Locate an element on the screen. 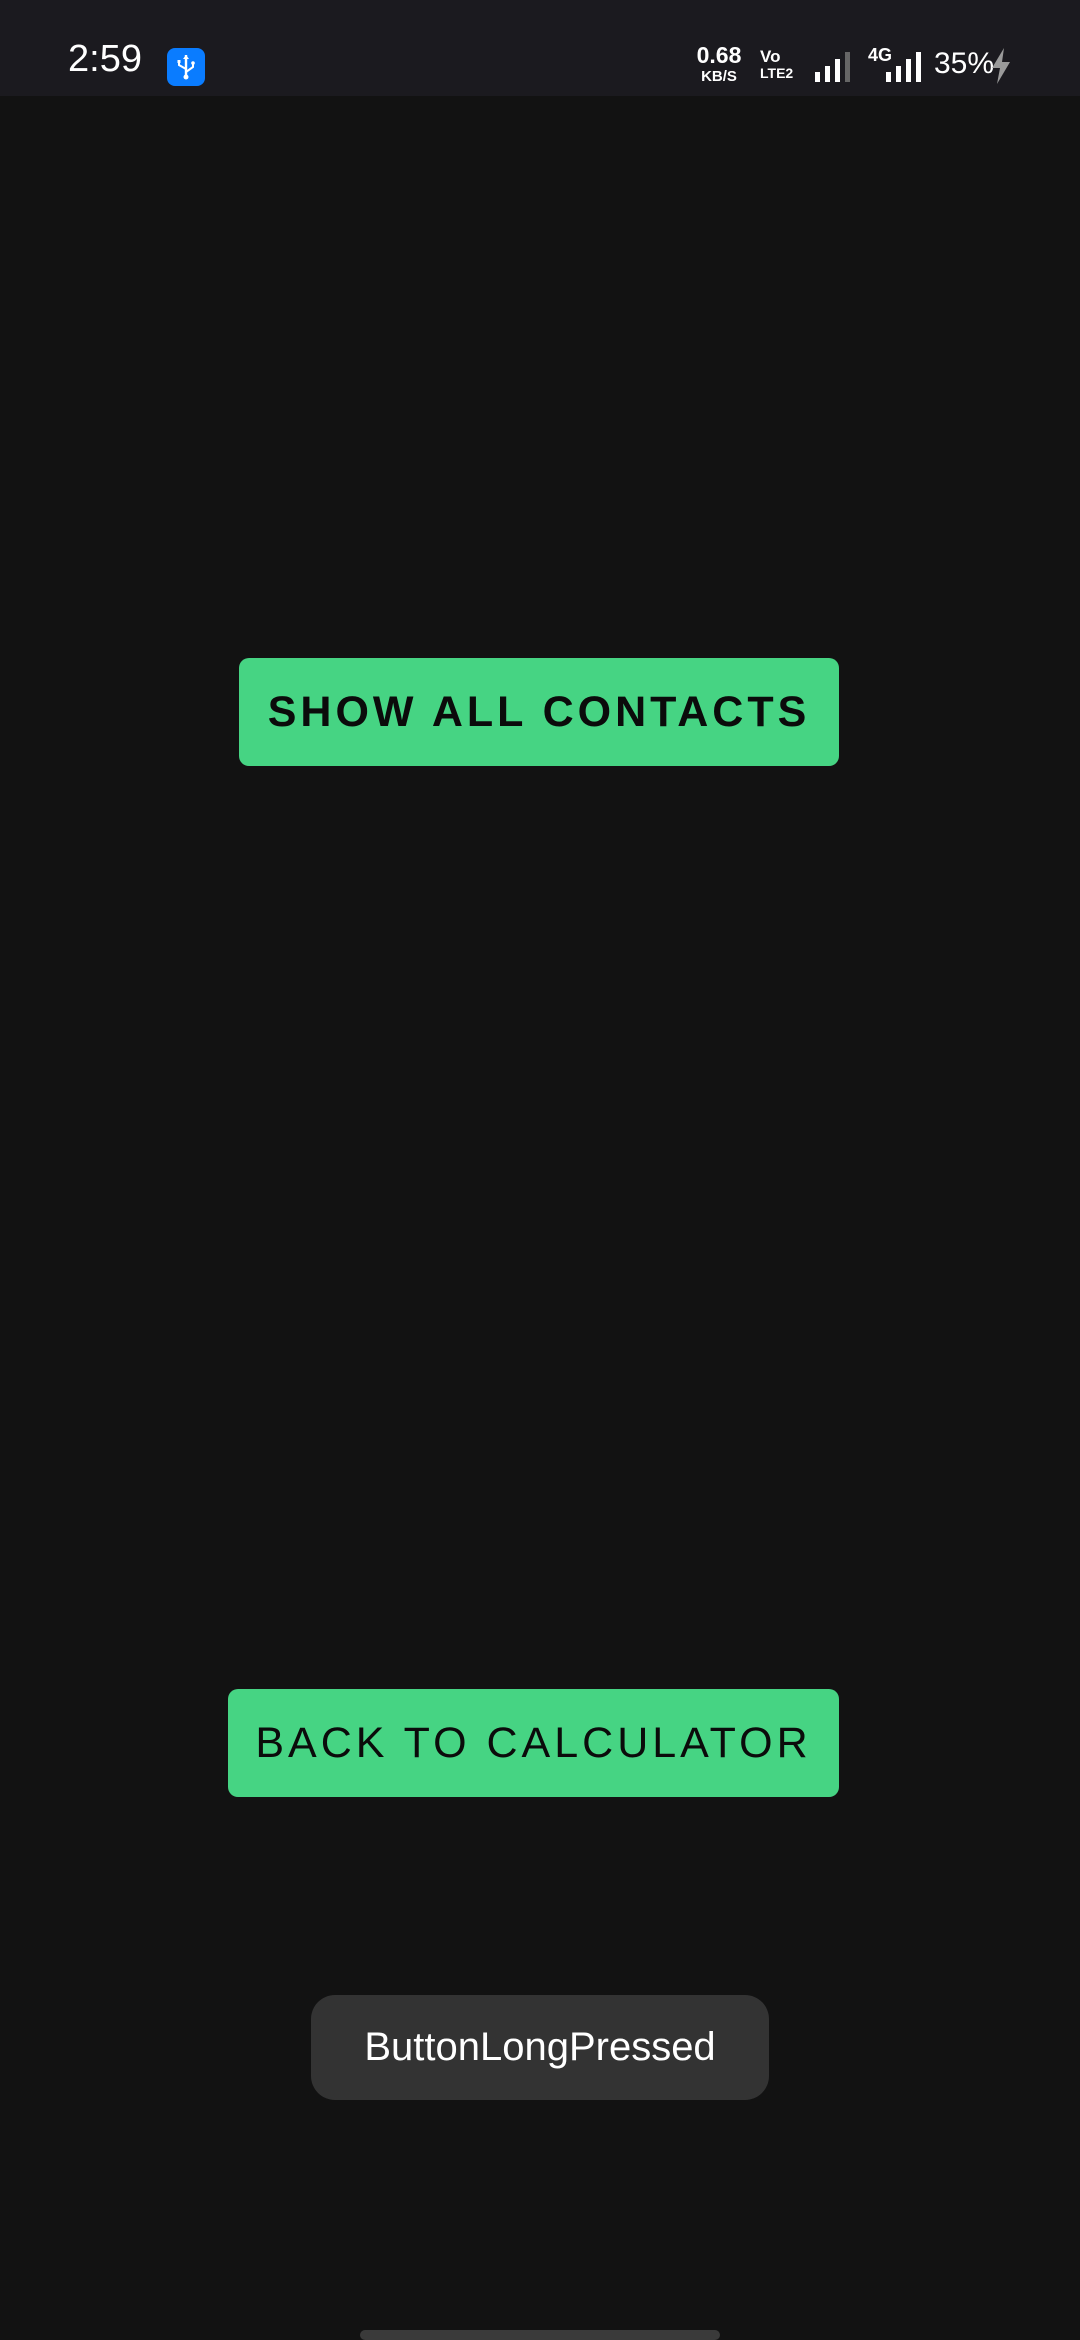 This screenshot has width=1080, height=2340. toast-text: ButtonLongPressed is located at coordinates (540, 2047).